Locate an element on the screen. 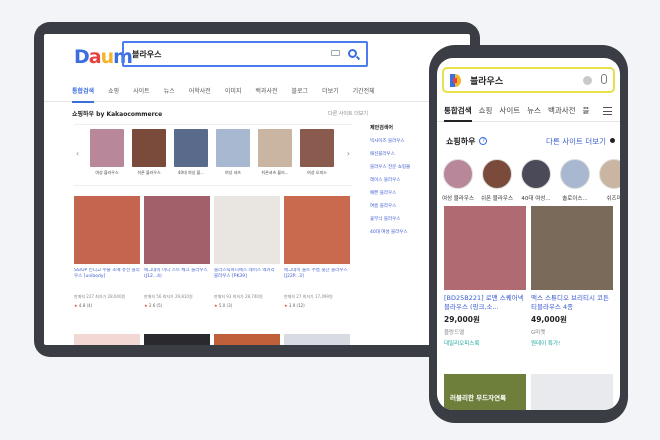 The image size is (660, 440). mic-icon is located at coordinates (604, 79).